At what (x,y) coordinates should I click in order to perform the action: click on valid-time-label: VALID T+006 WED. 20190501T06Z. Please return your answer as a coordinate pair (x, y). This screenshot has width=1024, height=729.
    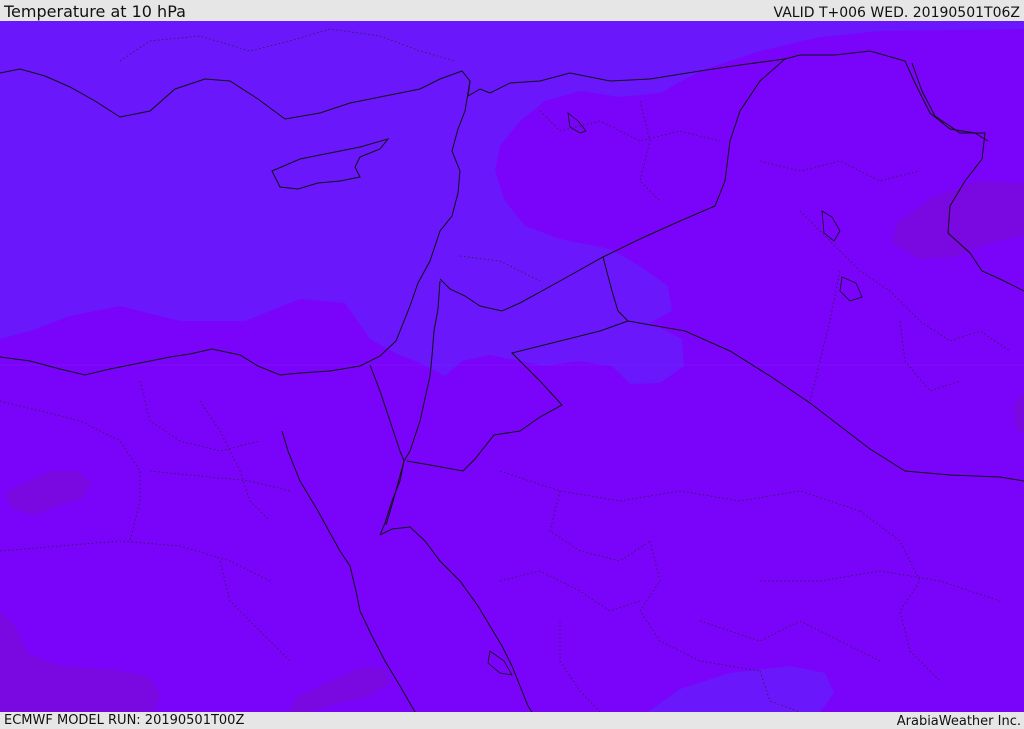
    Looking at the image, I should click on (896, 13).